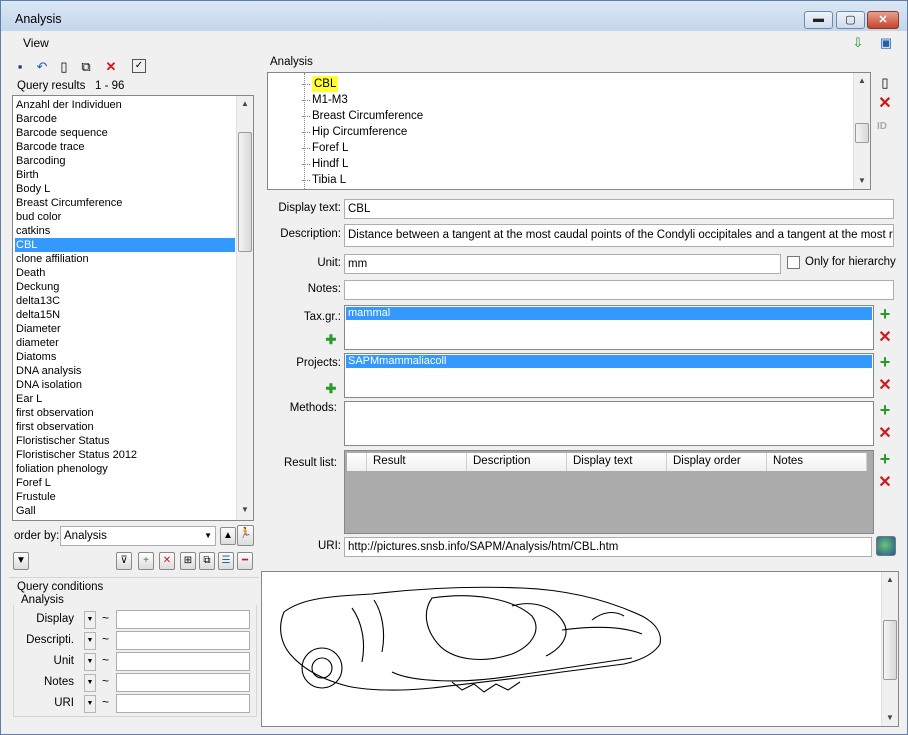 The image size is (908, 735). I want to click on image-scrollbar: ▲ ▼, so click(889, 649).